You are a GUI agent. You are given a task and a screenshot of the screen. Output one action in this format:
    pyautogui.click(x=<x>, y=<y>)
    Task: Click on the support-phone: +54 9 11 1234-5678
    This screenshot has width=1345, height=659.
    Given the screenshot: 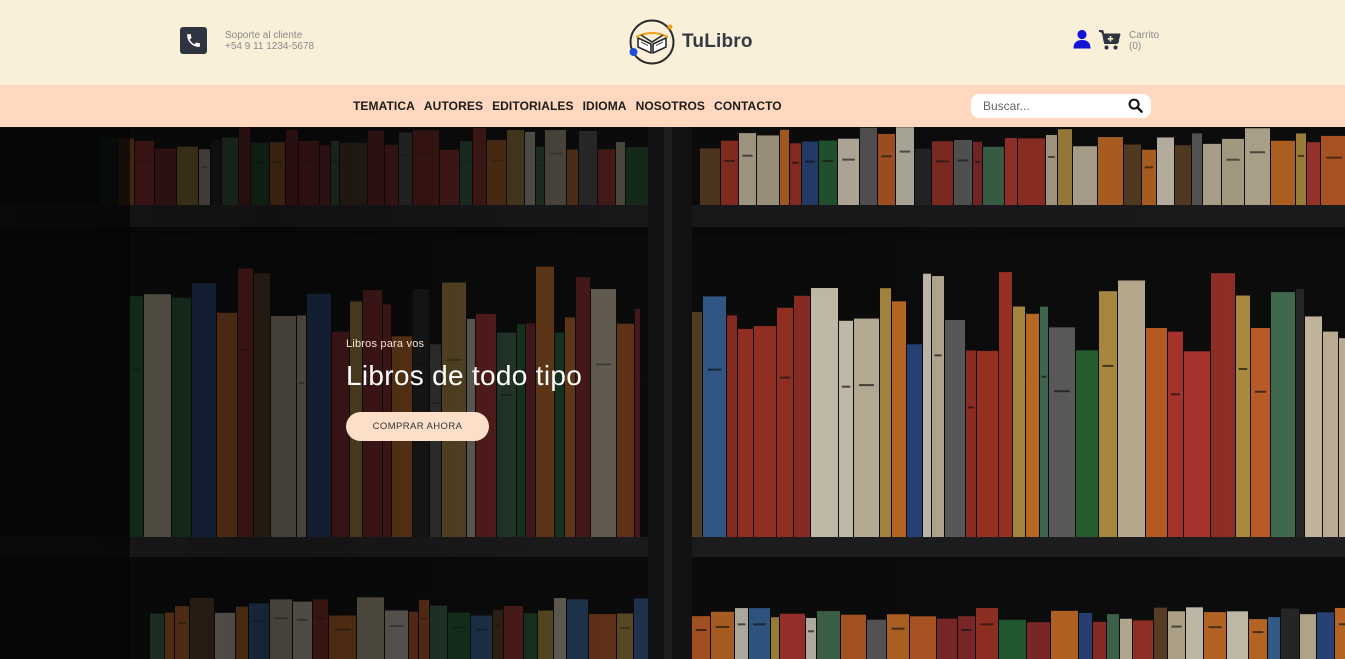 What is the action you would take?
    pyautogui.click(x=270, y=46)
    